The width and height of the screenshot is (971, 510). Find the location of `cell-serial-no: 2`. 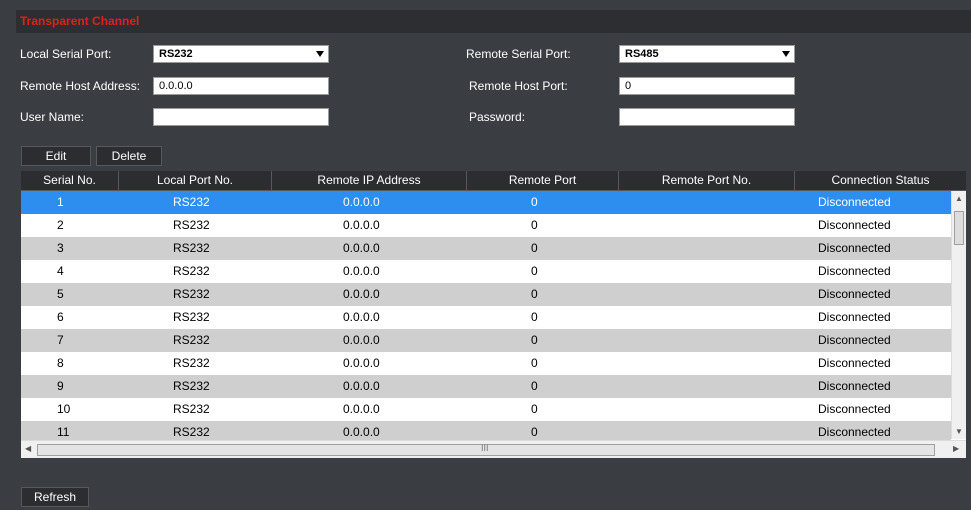

cell-serial-no: 2 is located at coordinates (60, 225).